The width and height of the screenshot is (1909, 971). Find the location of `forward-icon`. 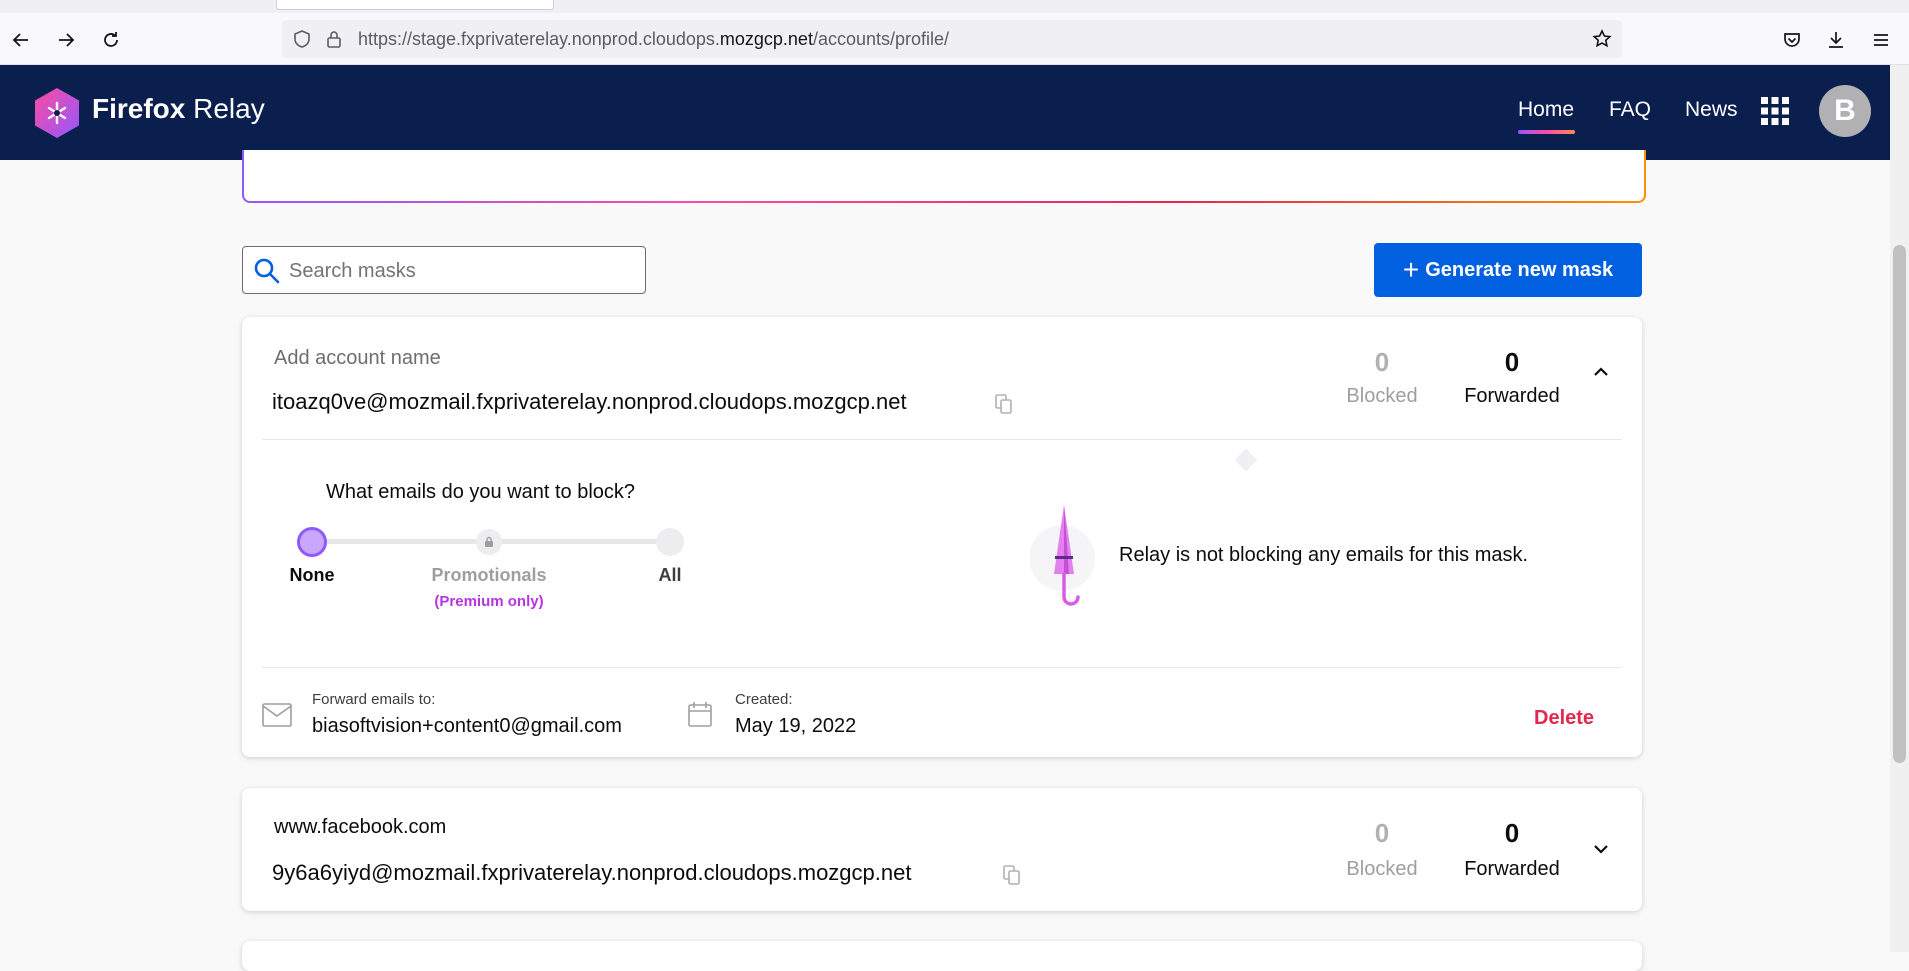

forward-icon is located at coordinates (66, 40).